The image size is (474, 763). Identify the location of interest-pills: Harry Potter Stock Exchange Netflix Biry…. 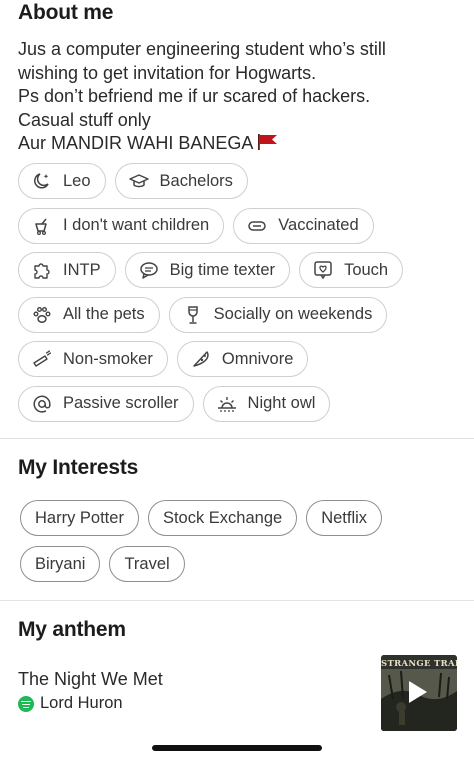
(240, 546).